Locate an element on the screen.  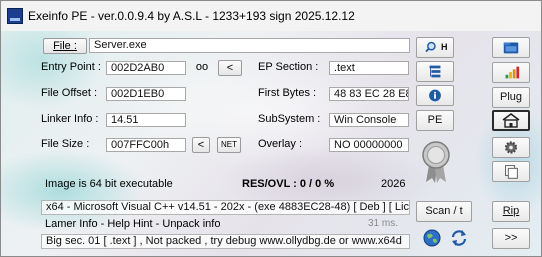
home-button is located at coordinates (511, 120).